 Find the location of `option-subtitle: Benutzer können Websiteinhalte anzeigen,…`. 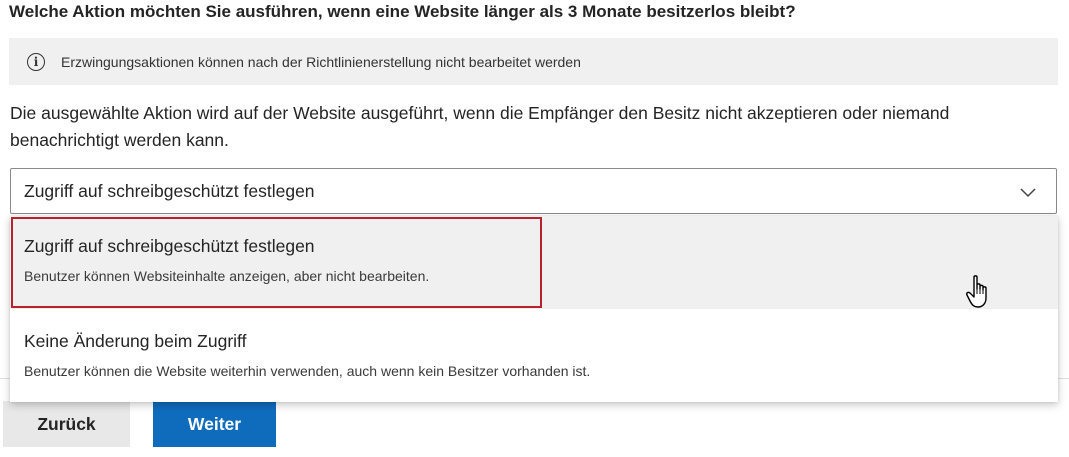

option-subtitle: Benutzer können Websiteinhalte anzeigen,… is located at coordinates (227, 276).